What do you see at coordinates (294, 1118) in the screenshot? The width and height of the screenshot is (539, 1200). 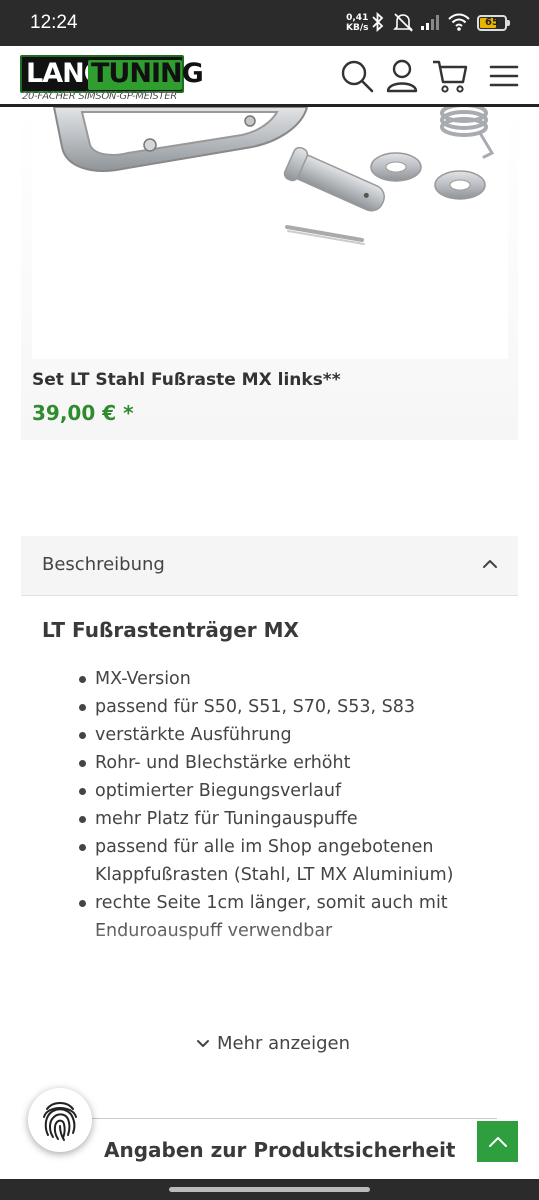 I see `section-divider` at bounding box center [294, 1118].